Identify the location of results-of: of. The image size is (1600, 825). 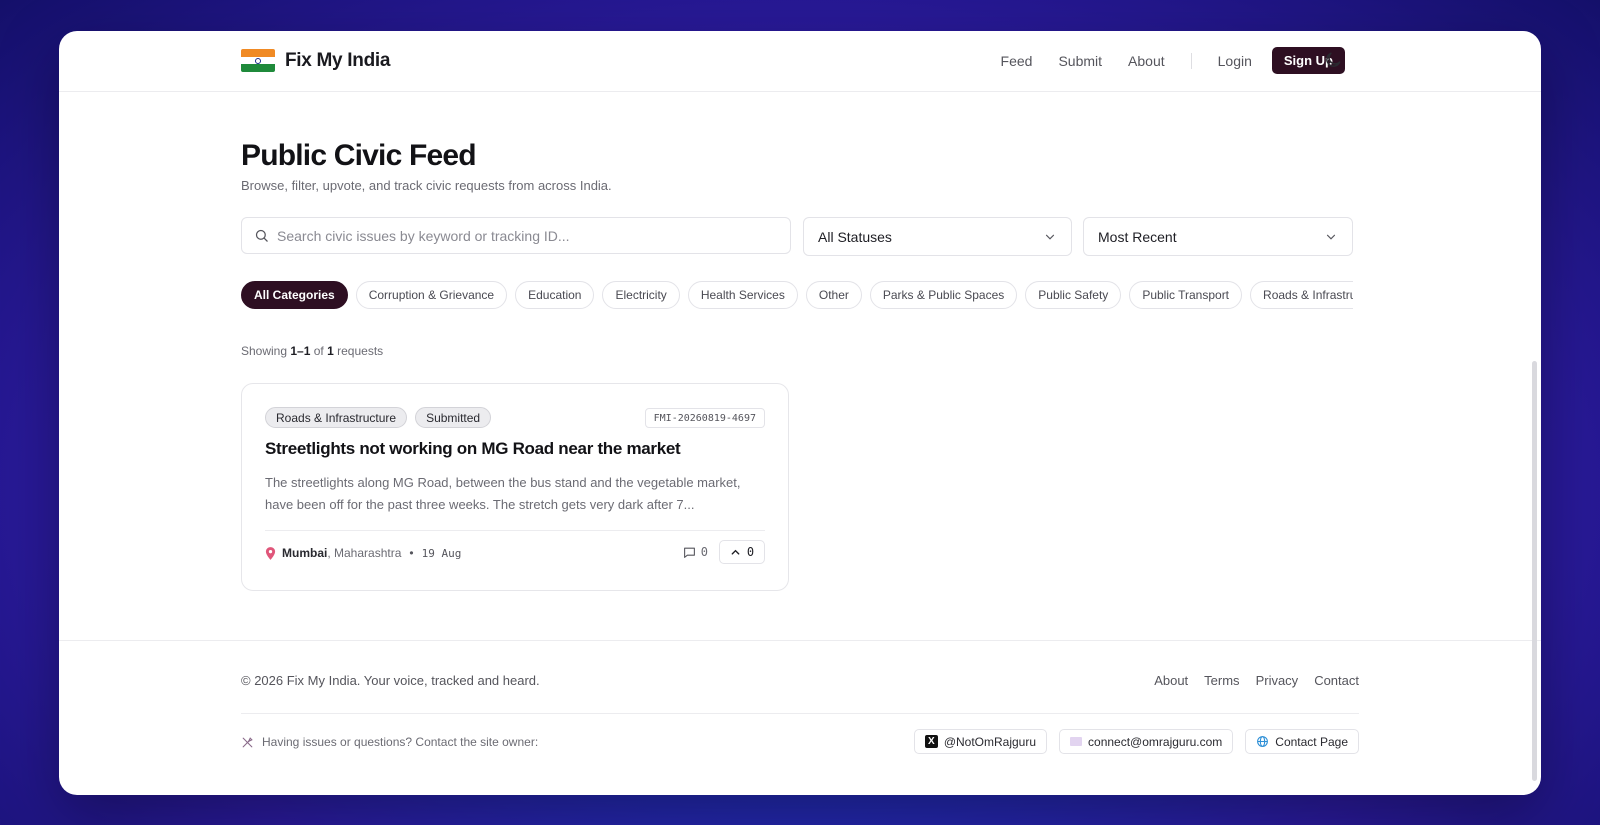
(318, 351).